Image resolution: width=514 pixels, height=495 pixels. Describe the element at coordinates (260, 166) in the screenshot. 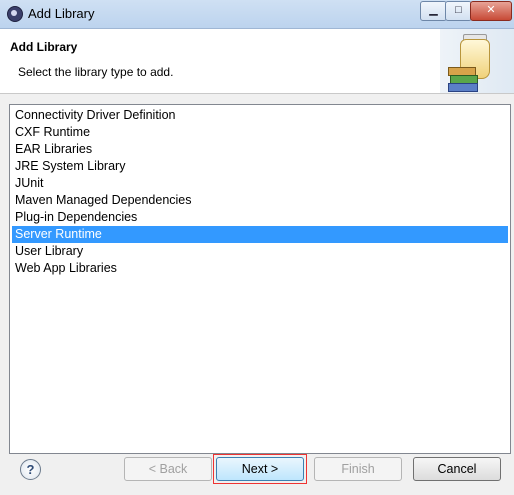

I see `list-item: JRE System Library` at that location.